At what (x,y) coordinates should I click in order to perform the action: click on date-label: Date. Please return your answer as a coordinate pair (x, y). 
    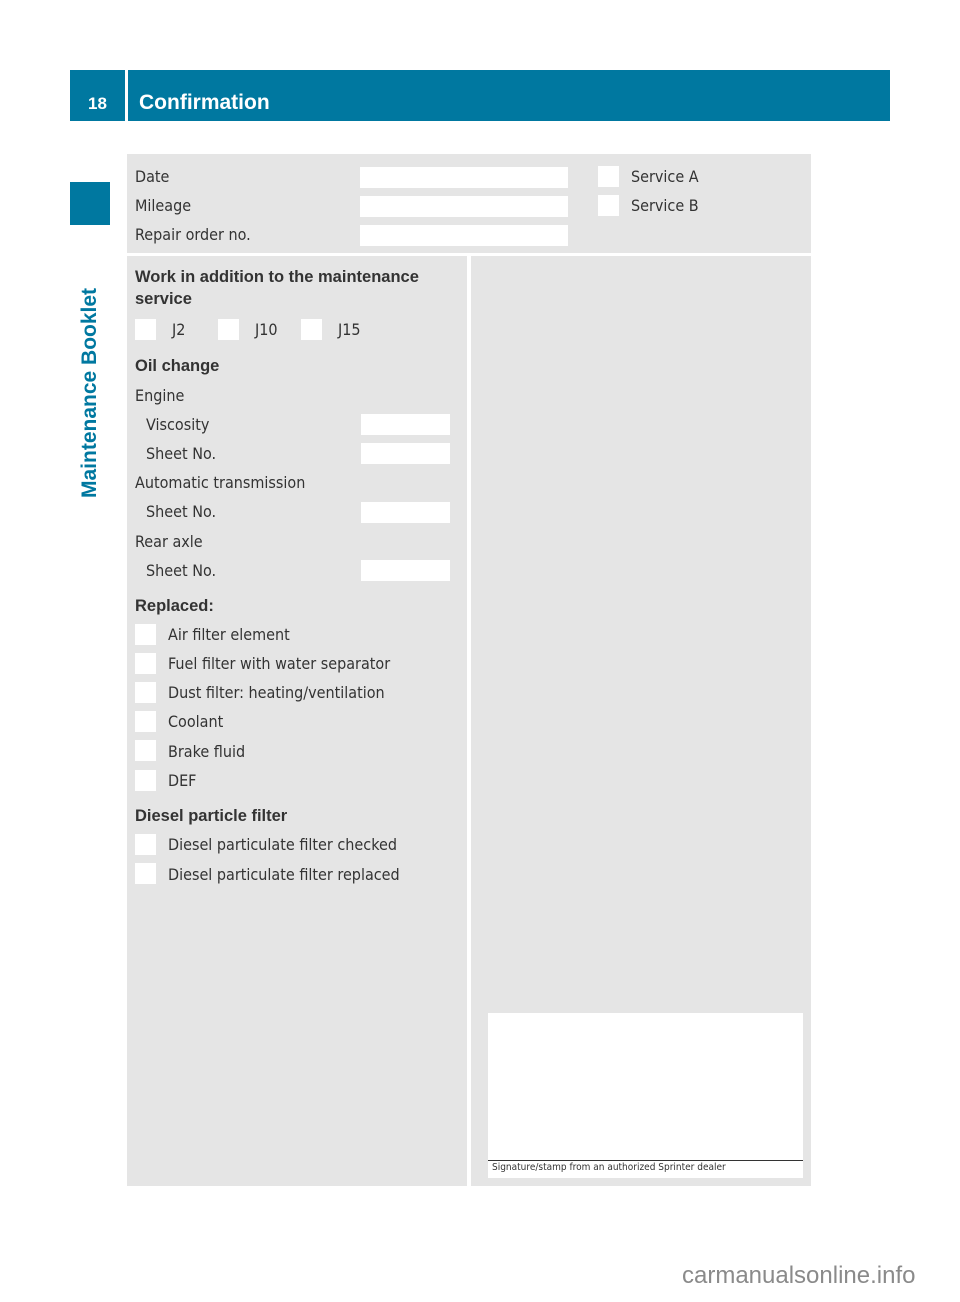
    Looking at the image, I should click on (152, 176).